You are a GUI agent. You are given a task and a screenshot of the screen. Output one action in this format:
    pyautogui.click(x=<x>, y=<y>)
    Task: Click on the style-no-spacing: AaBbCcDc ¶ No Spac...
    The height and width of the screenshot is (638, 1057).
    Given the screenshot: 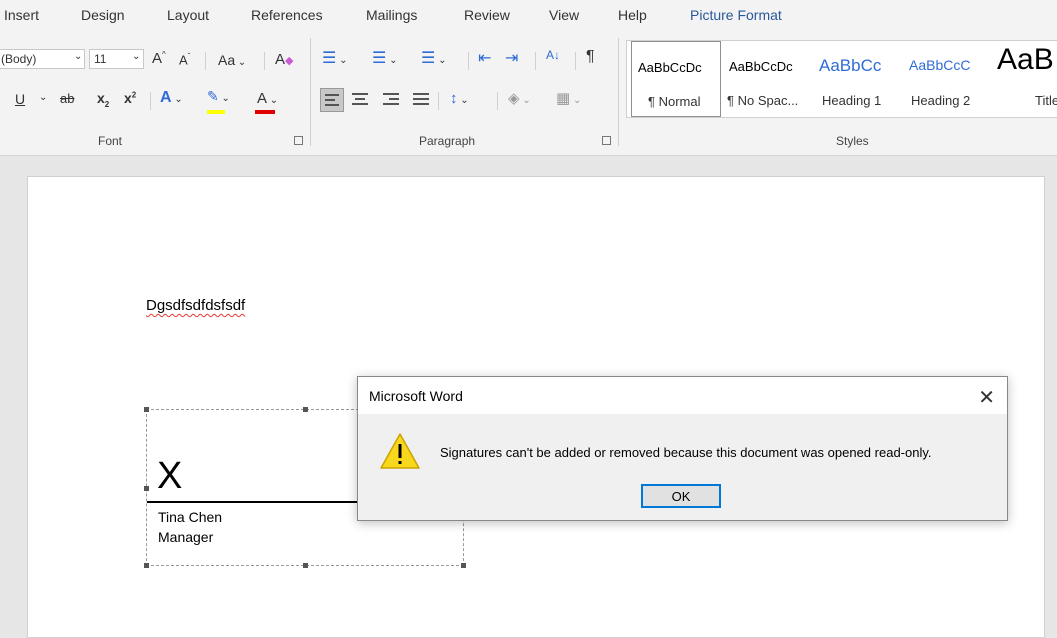 What is the action you would take?
    pyautogui.click(x=768, y=79)
    